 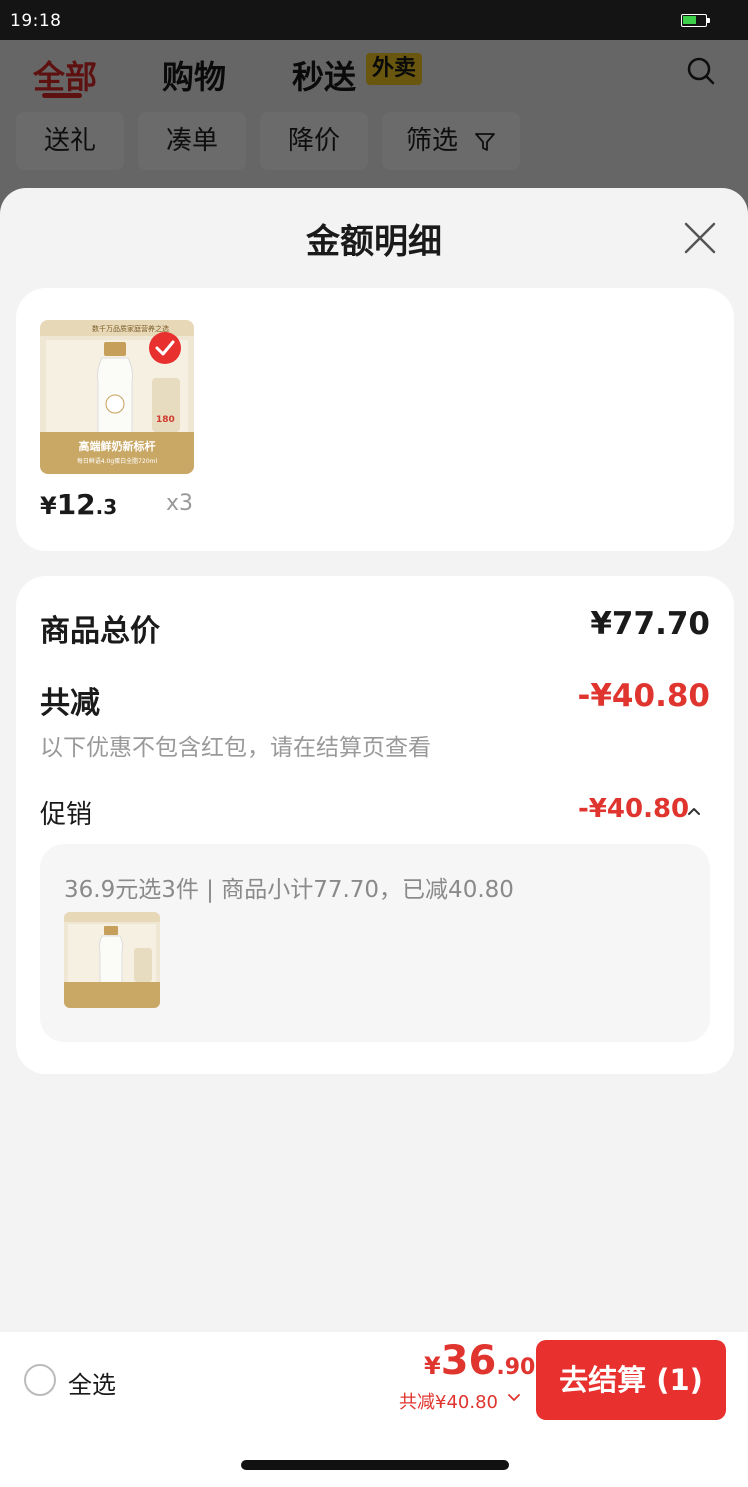 What do you see at coordinates (375, 943) in the screenshot?
I see `promo-detail-box: 36.9元选3件 | 商品小计77.70，已减40.80` at bounding box center [375, 943].